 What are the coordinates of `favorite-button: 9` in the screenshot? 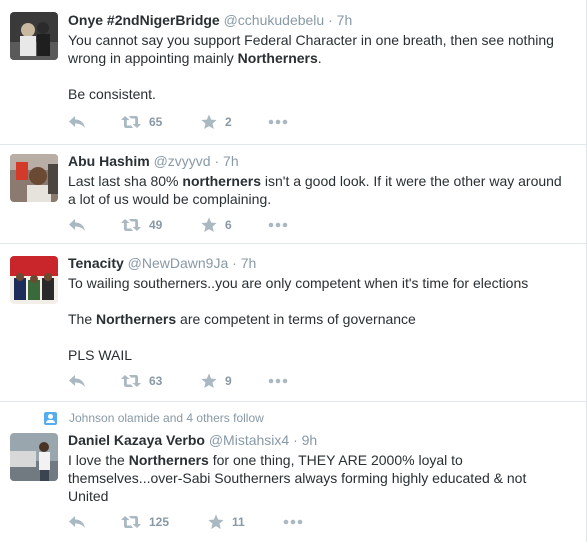 It's located at (216, 381).